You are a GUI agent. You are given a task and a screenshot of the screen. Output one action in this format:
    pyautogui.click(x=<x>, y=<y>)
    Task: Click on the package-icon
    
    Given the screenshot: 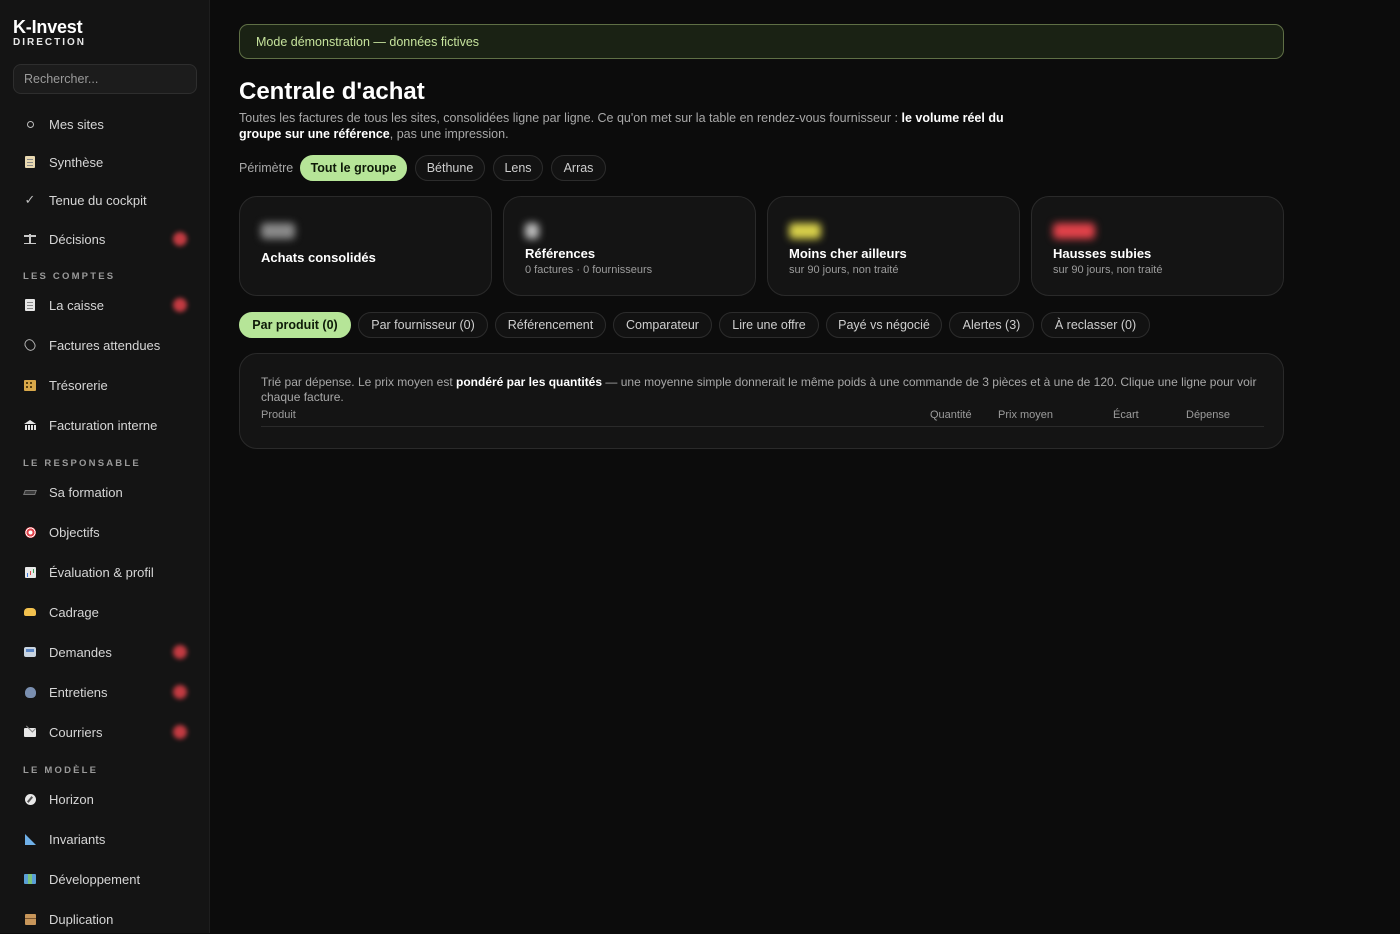 What is the action you would take?
    pyautogui.click(x=30, y=919)
    